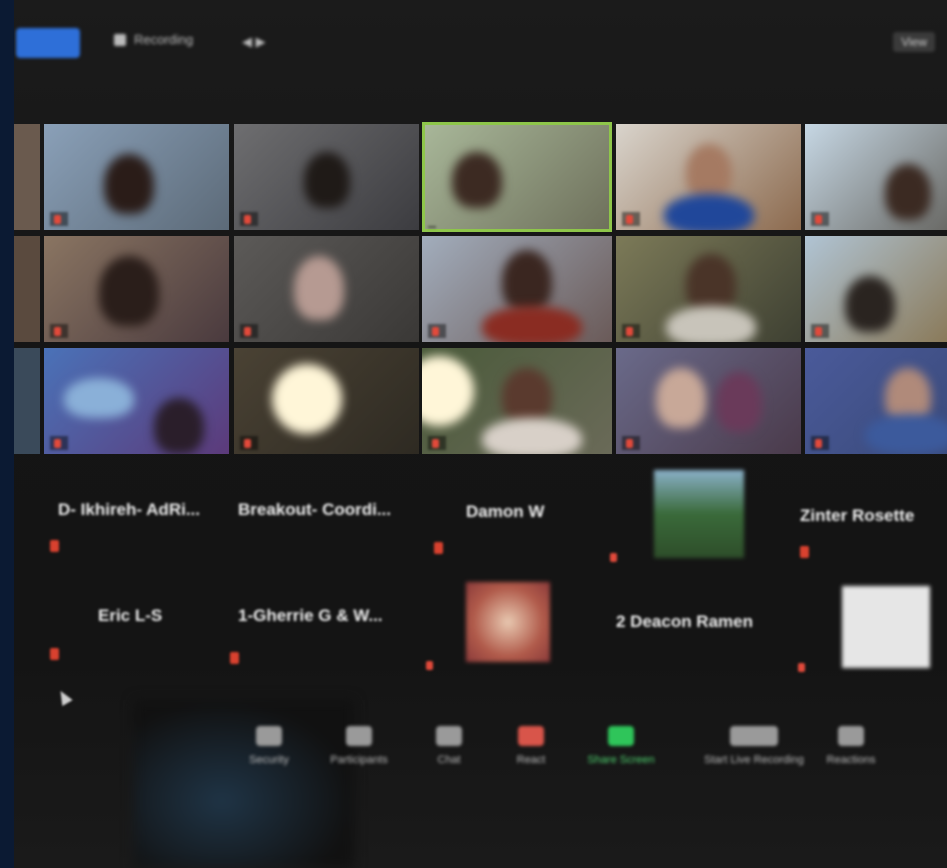 The height and width of the screenshot is (868, 947). What do you see at coordinates (621, 736) in the screenshot?
I see `share-screen-icon` at bounding box center [621, 736].